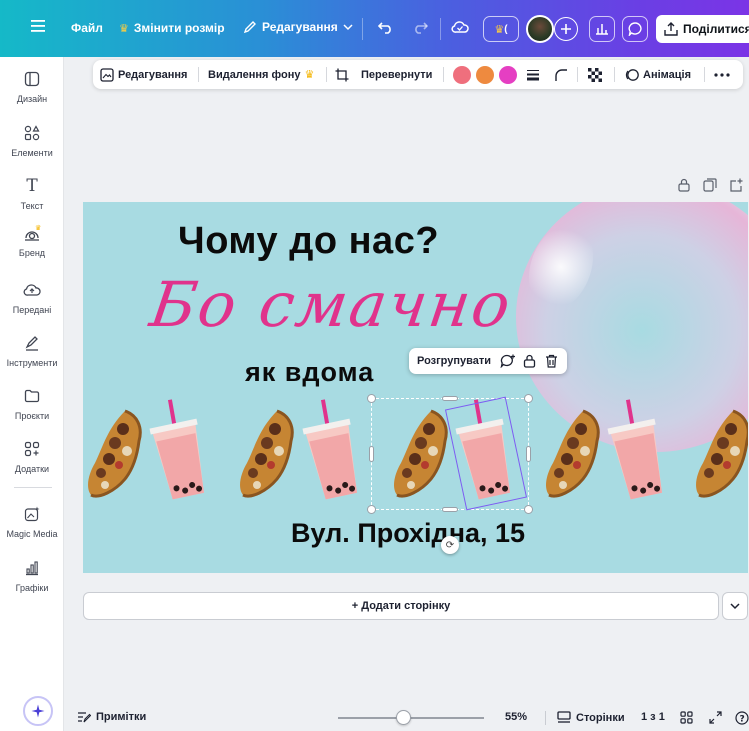 Image resolution: width=749 pixels, height=731 pixels. What do you see at coordinates (533, 75) in the screenshot?
I see `line-weight-icon` at bounding box center [533, 75].